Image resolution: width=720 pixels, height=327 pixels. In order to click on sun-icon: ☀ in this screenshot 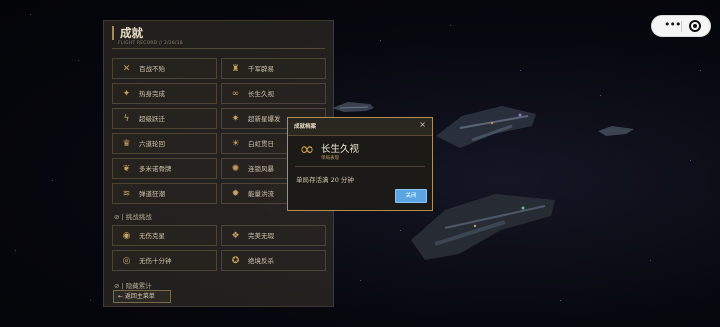, I will do `click(235, 144)`.